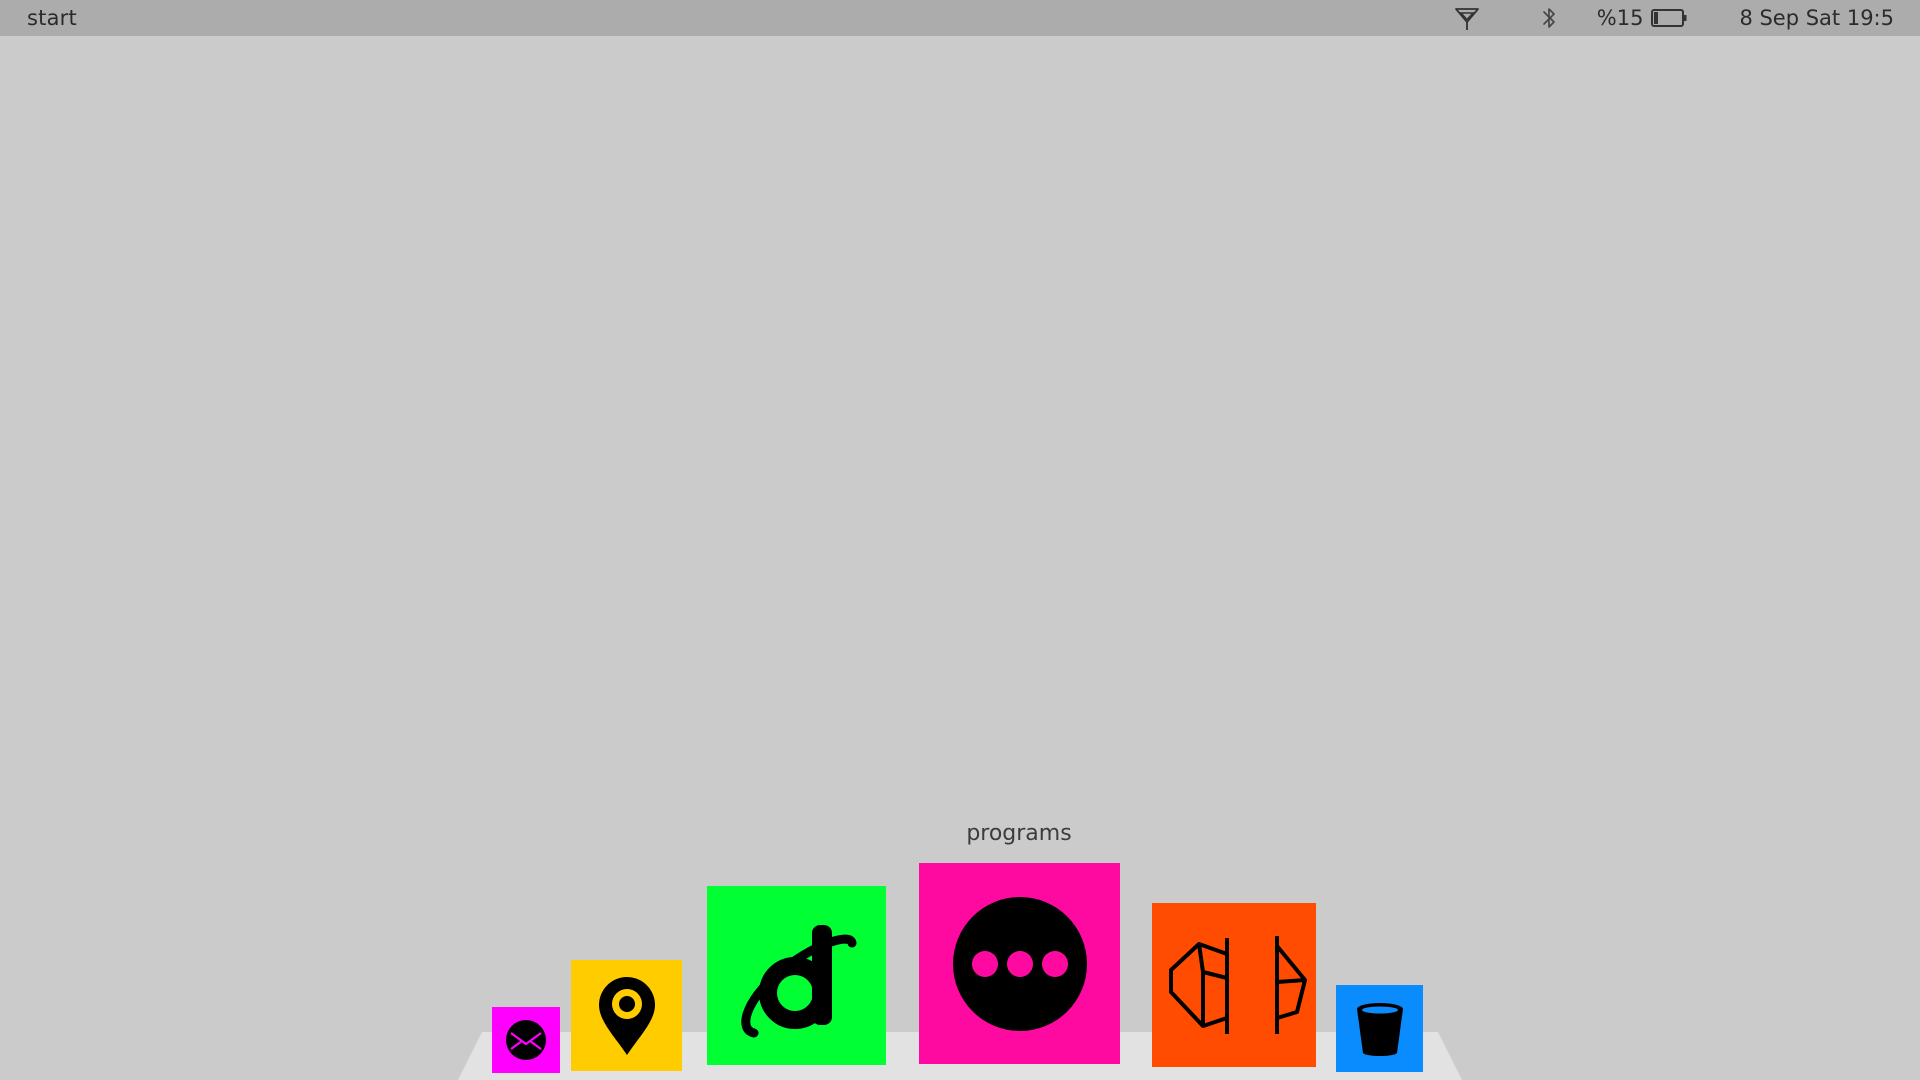 The image size is (1920, 1080). I want to click on browser-icon, so click(797, 976).